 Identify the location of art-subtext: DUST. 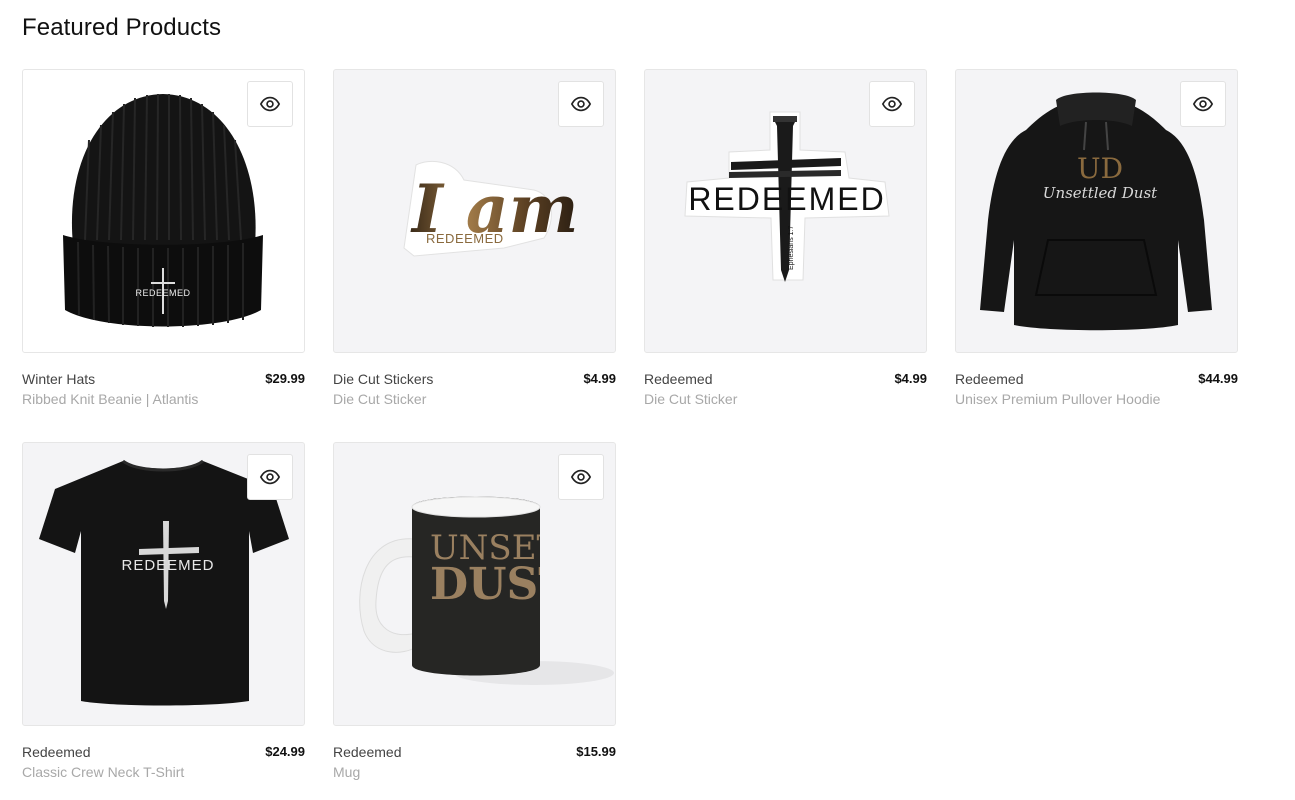
(500, 584).